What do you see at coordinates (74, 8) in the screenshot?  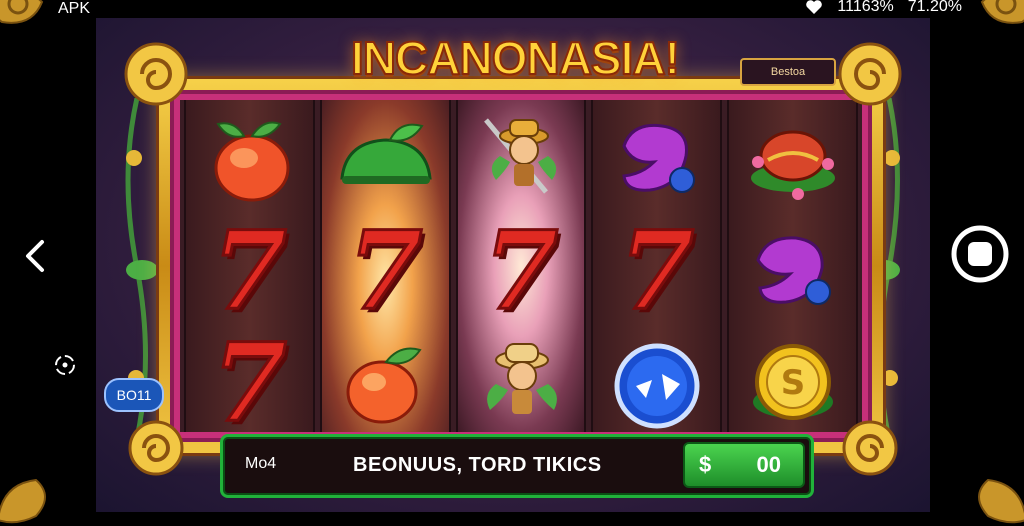 I see `app-label: APK` at bounding box center [74, 8].